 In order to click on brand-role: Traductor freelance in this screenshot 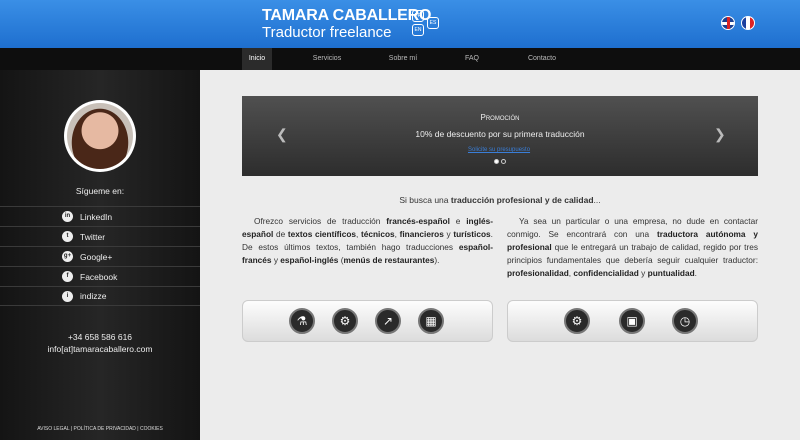, I will do `click(327, 32)`.